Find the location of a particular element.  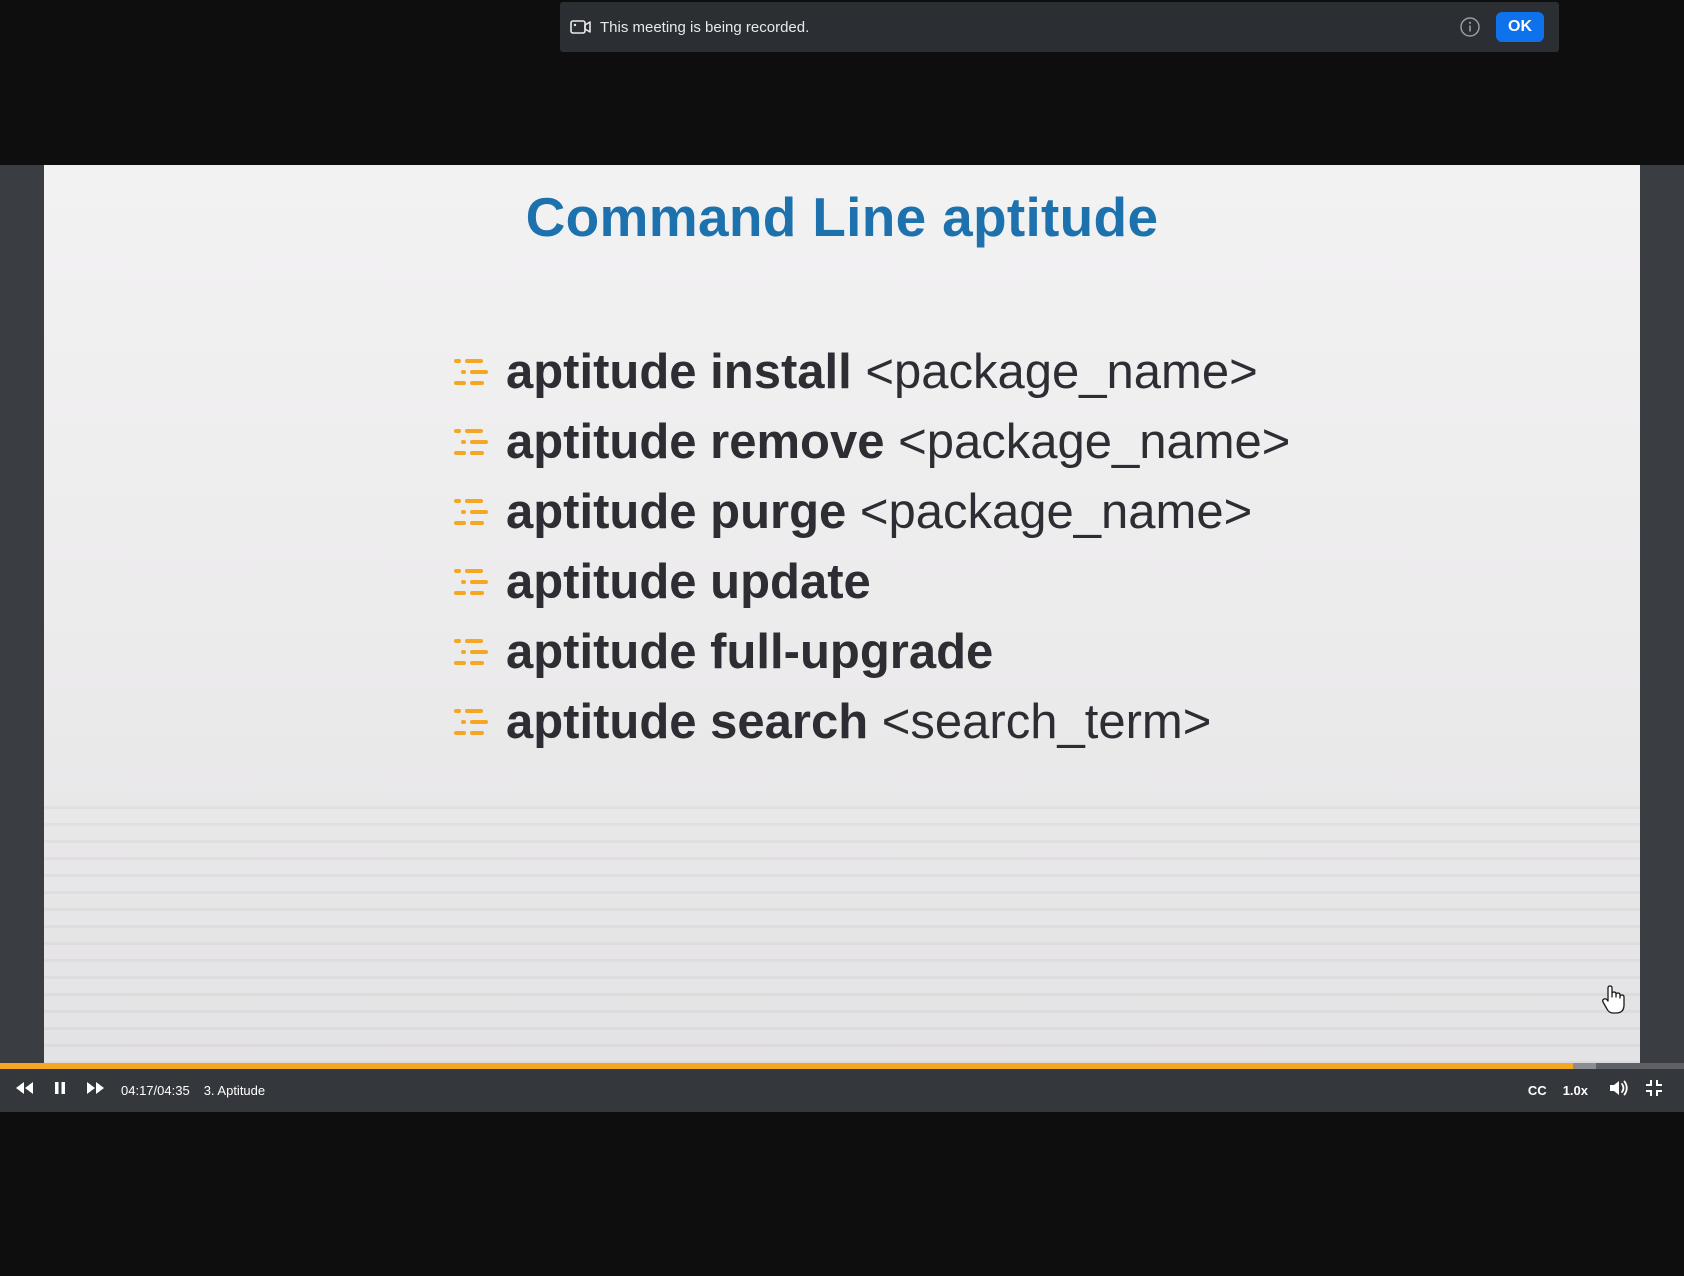

command-item: aptitude update is located at coordinates (871, 582).